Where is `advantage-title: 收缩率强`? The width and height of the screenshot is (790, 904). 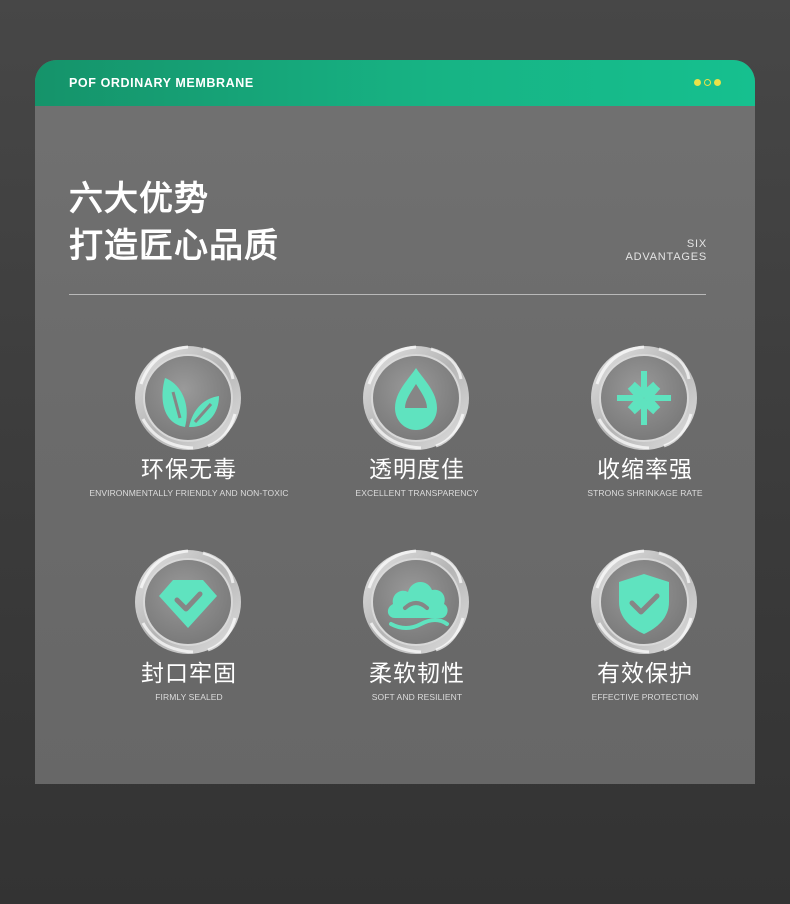 advantage-title: 收缩率强 is located at coordinates (645, 470).